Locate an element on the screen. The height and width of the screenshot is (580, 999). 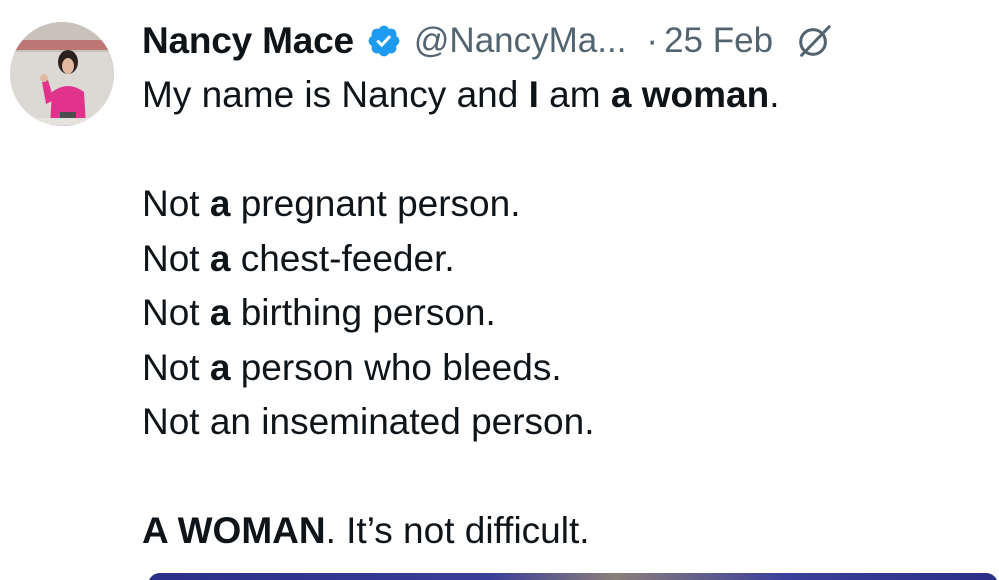
grok-icon is located at coordinates (814, 41).